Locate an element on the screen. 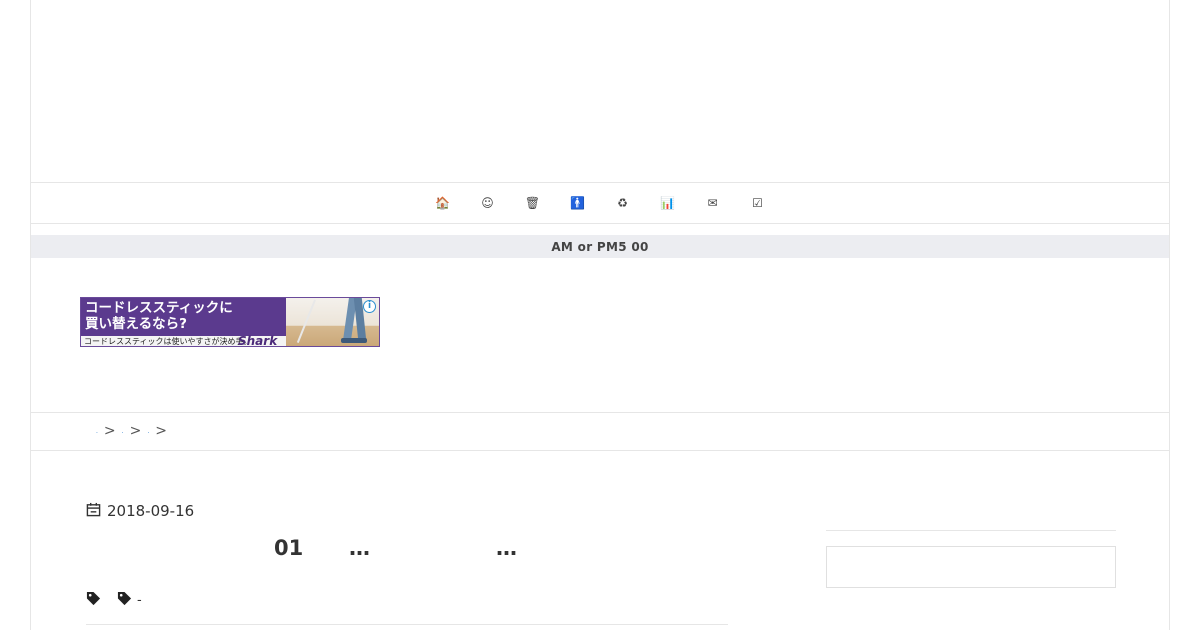 This screenshot has height=630, width=1200. trash-icon: 🗑 is located at coordinates (532, 203).